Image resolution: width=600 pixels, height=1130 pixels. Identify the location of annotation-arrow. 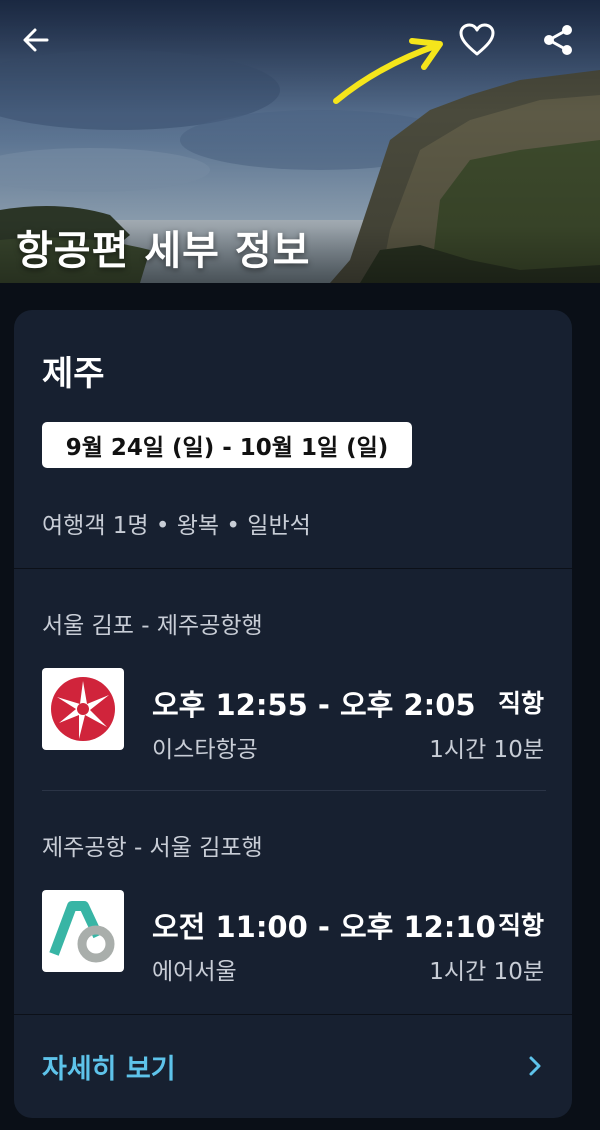
(388, 71).